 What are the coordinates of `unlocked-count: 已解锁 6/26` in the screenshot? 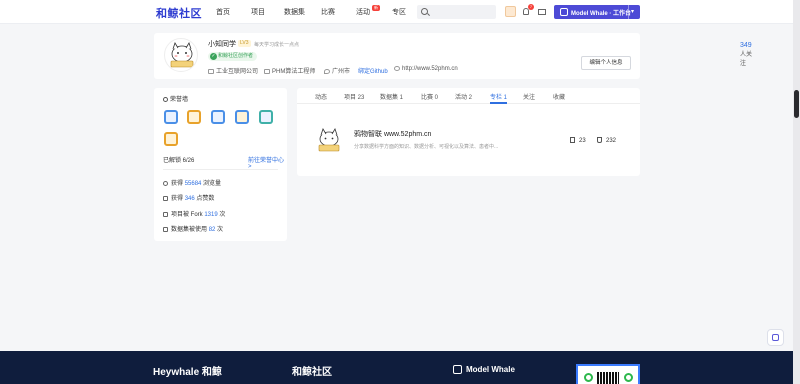 It's located at (179, 161).